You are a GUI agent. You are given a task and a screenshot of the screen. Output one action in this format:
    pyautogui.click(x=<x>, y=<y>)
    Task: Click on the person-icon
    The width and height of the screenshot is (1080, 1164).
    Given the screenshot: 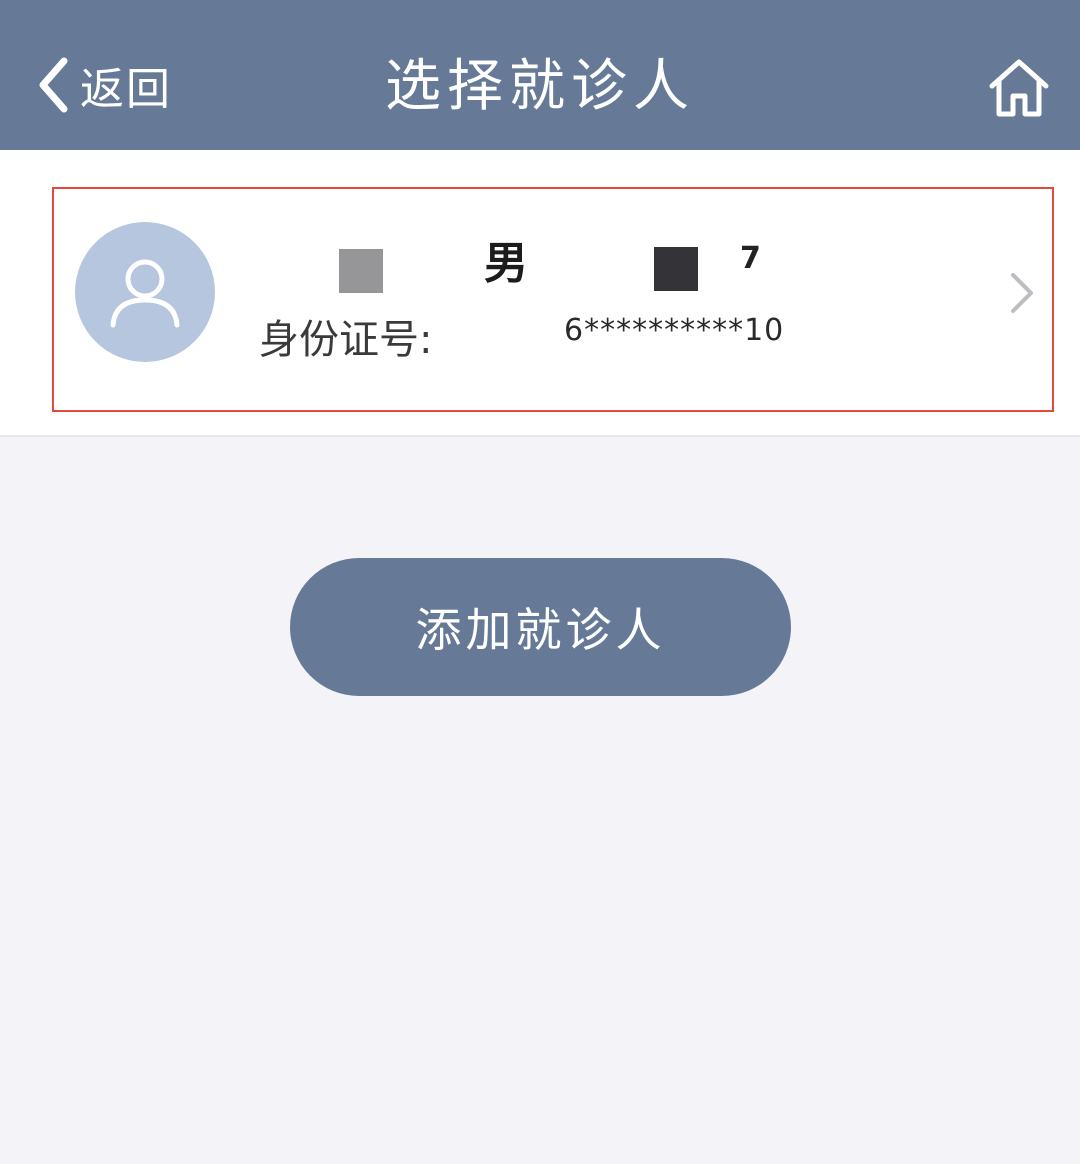 What is the action you would take?
    pyautogui.click(x=145, y=292)
    